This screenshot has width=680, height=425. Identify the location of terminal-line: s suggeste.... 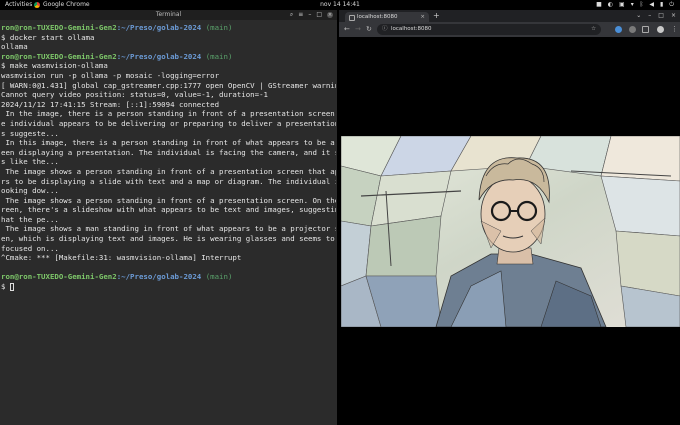
(30, 133).